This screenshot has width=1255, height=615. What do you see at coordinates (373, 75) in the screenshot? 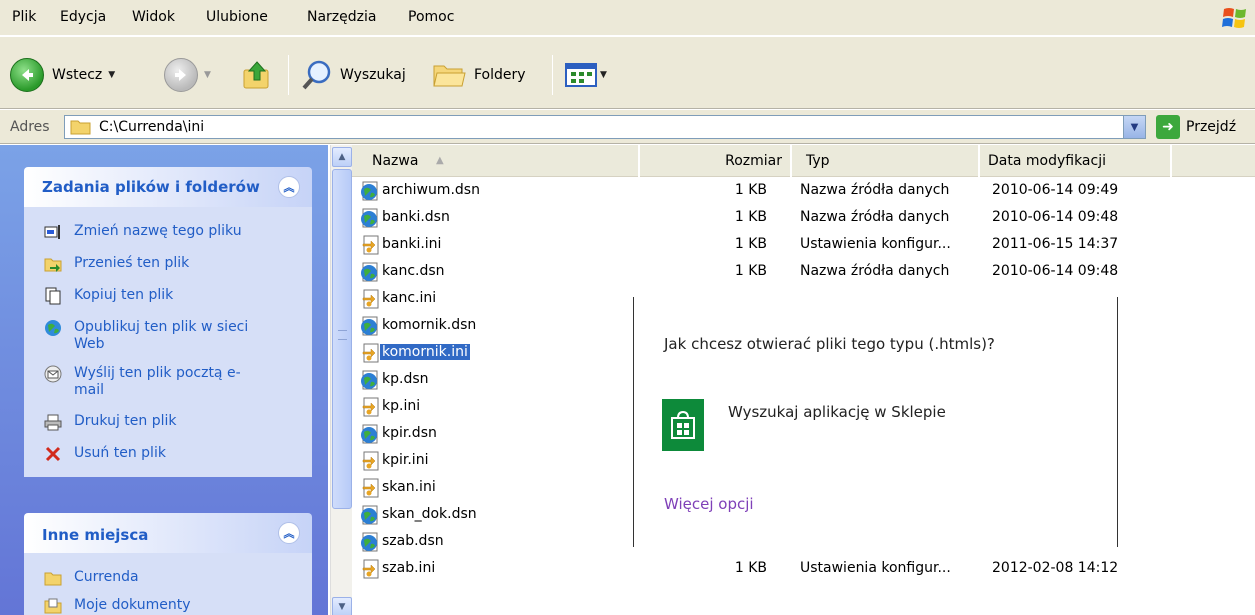
I see `search-label: Wyszukaj` at bounding box center [373, 75].